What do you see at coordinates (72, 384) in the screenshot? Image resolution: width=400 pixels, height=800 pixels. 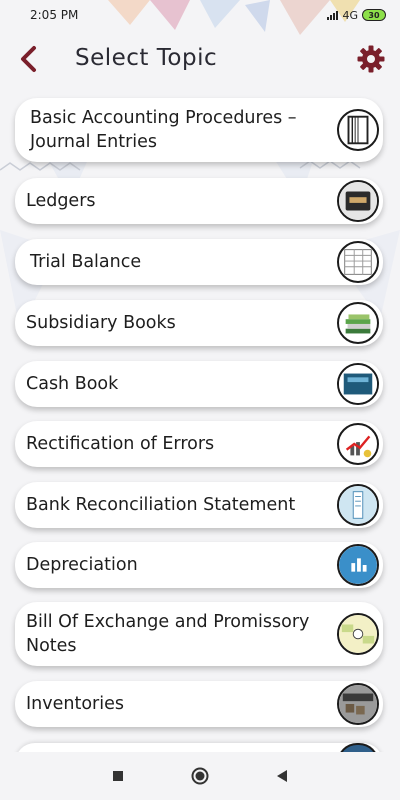 I see `topic-label: Cash Book` at bounding box center [72, 384].